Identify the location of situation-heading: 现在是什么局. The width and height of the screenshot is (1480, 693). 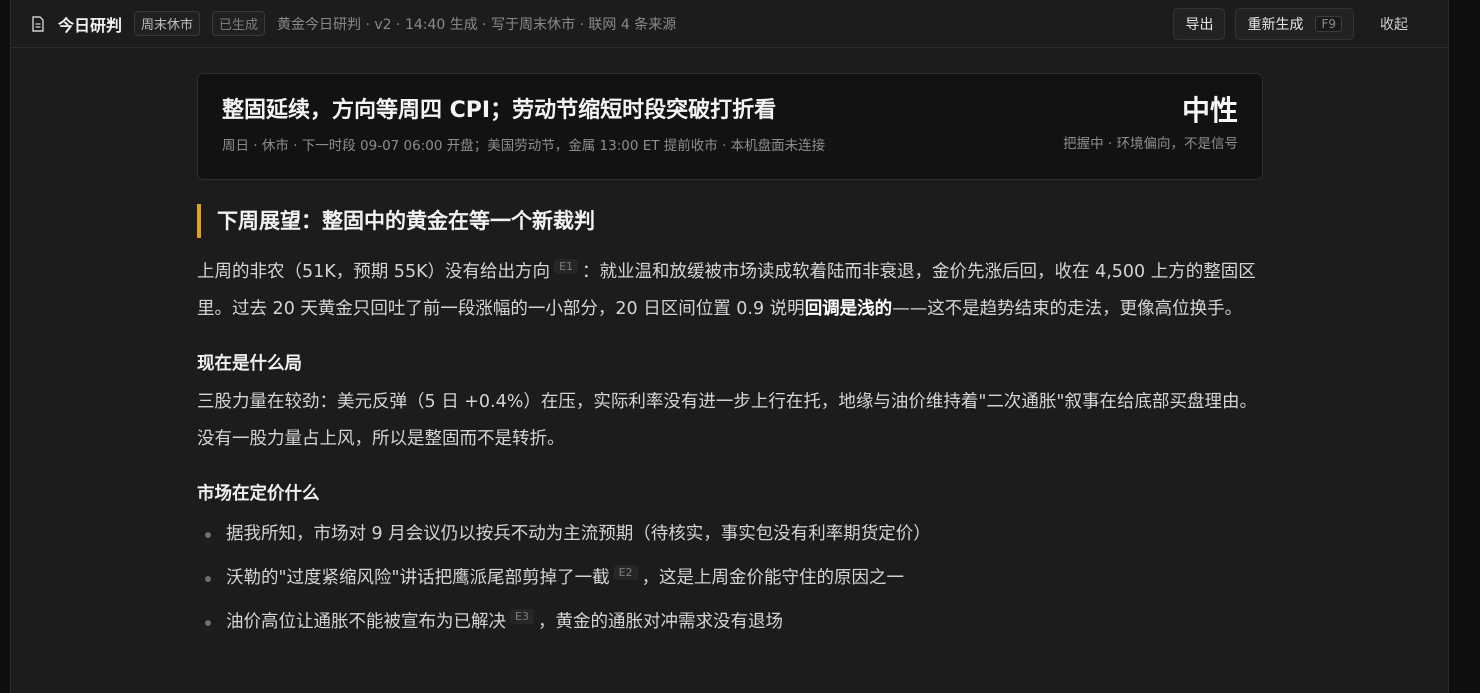
(249, 364).